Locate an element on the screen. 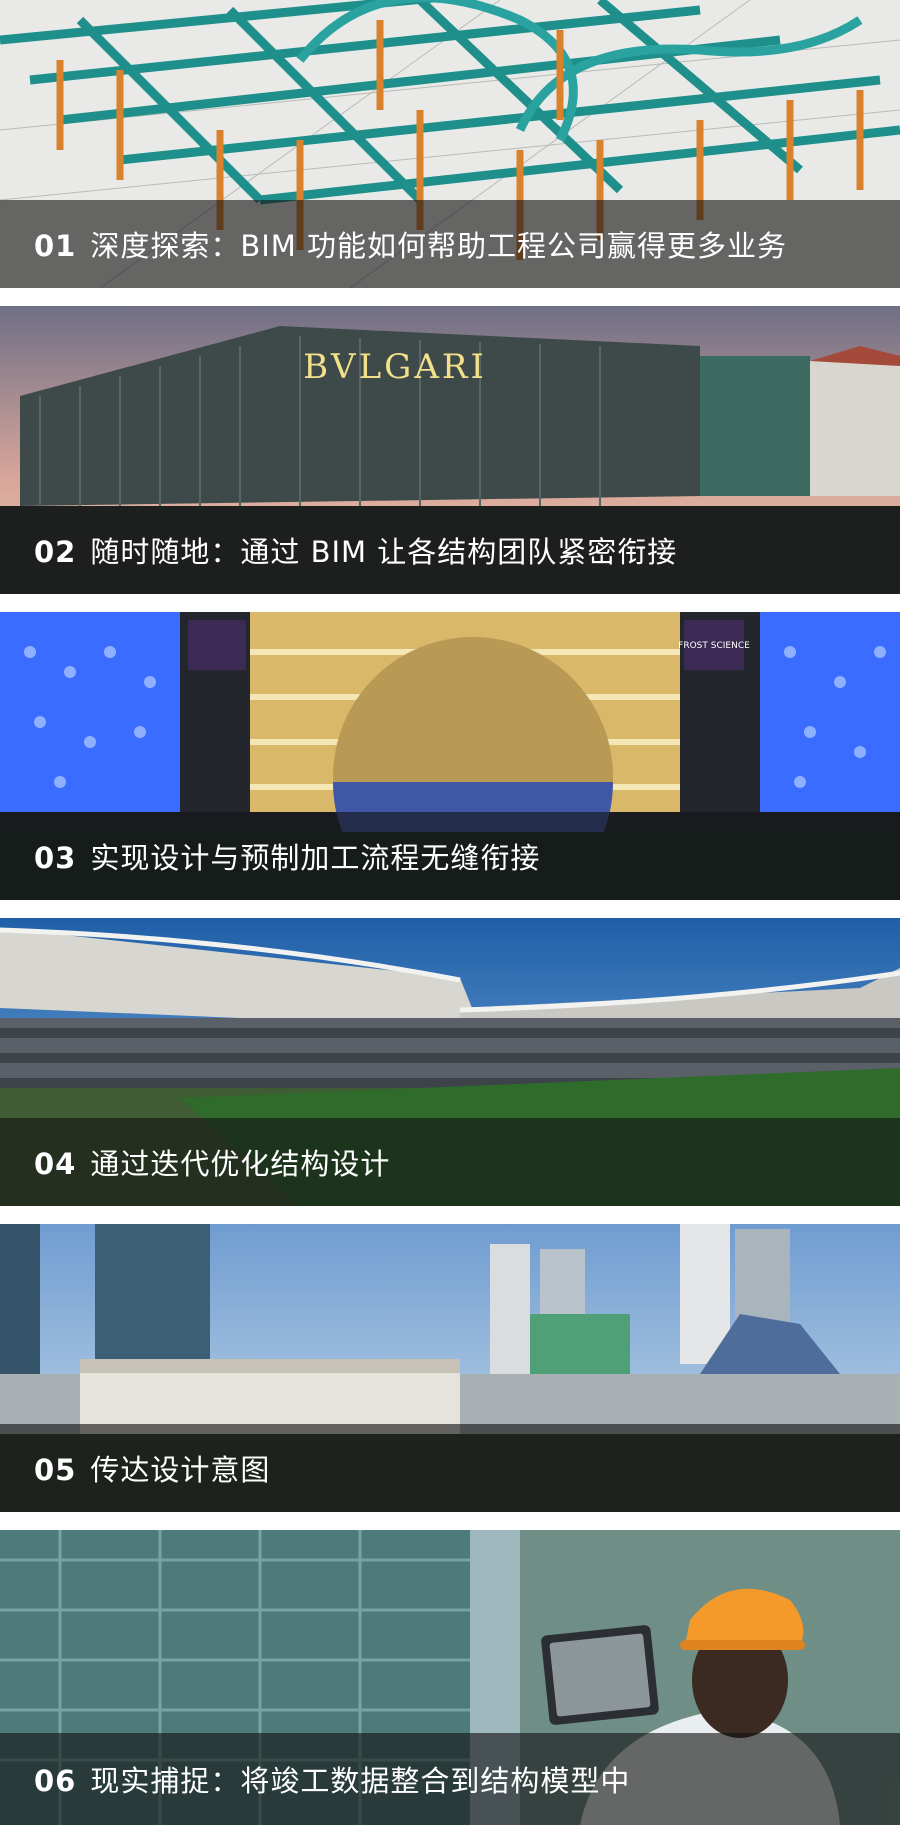 The image size is (900, 1825). card-title: 深度探索：BIM 功能如何帮助工程公司赢得更多业务 is located at coordinates (439, 246).